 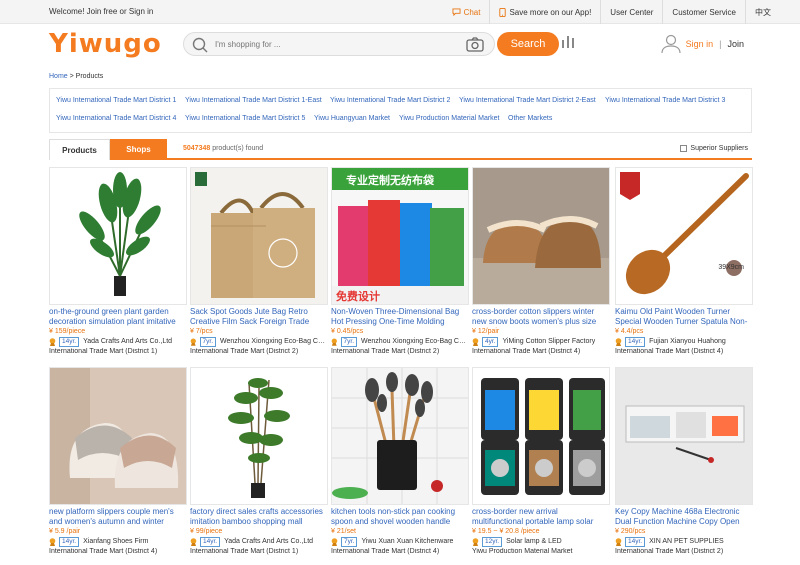 I want to click on product-price: ¥ 12/pair, so click(x=486, y=331).